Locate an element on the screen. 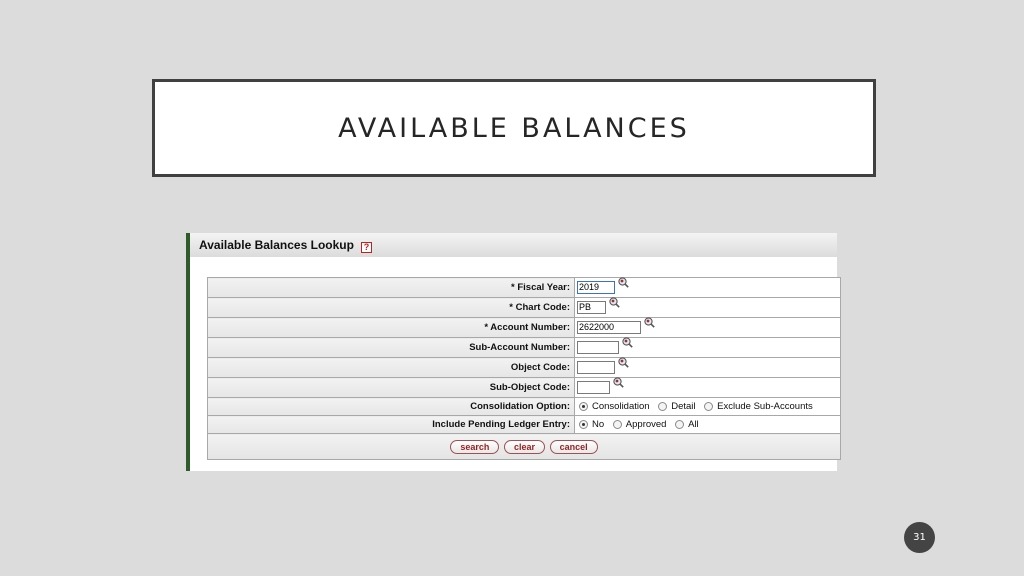 Image resolution: width=1024 pixels, height=576 pixels. fiscal-year-label: * Fiscal Year: is located at coordinates (391, 287).